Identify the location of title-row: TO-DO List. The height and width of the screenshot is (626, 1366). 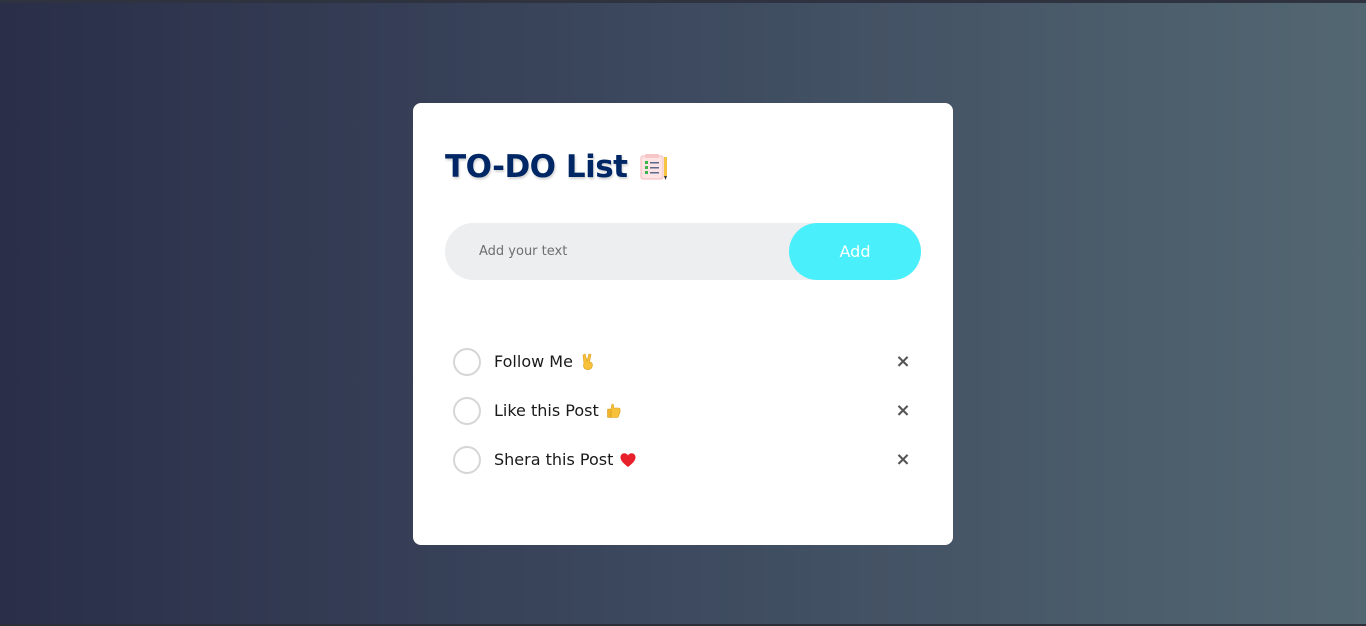
(557, 167).